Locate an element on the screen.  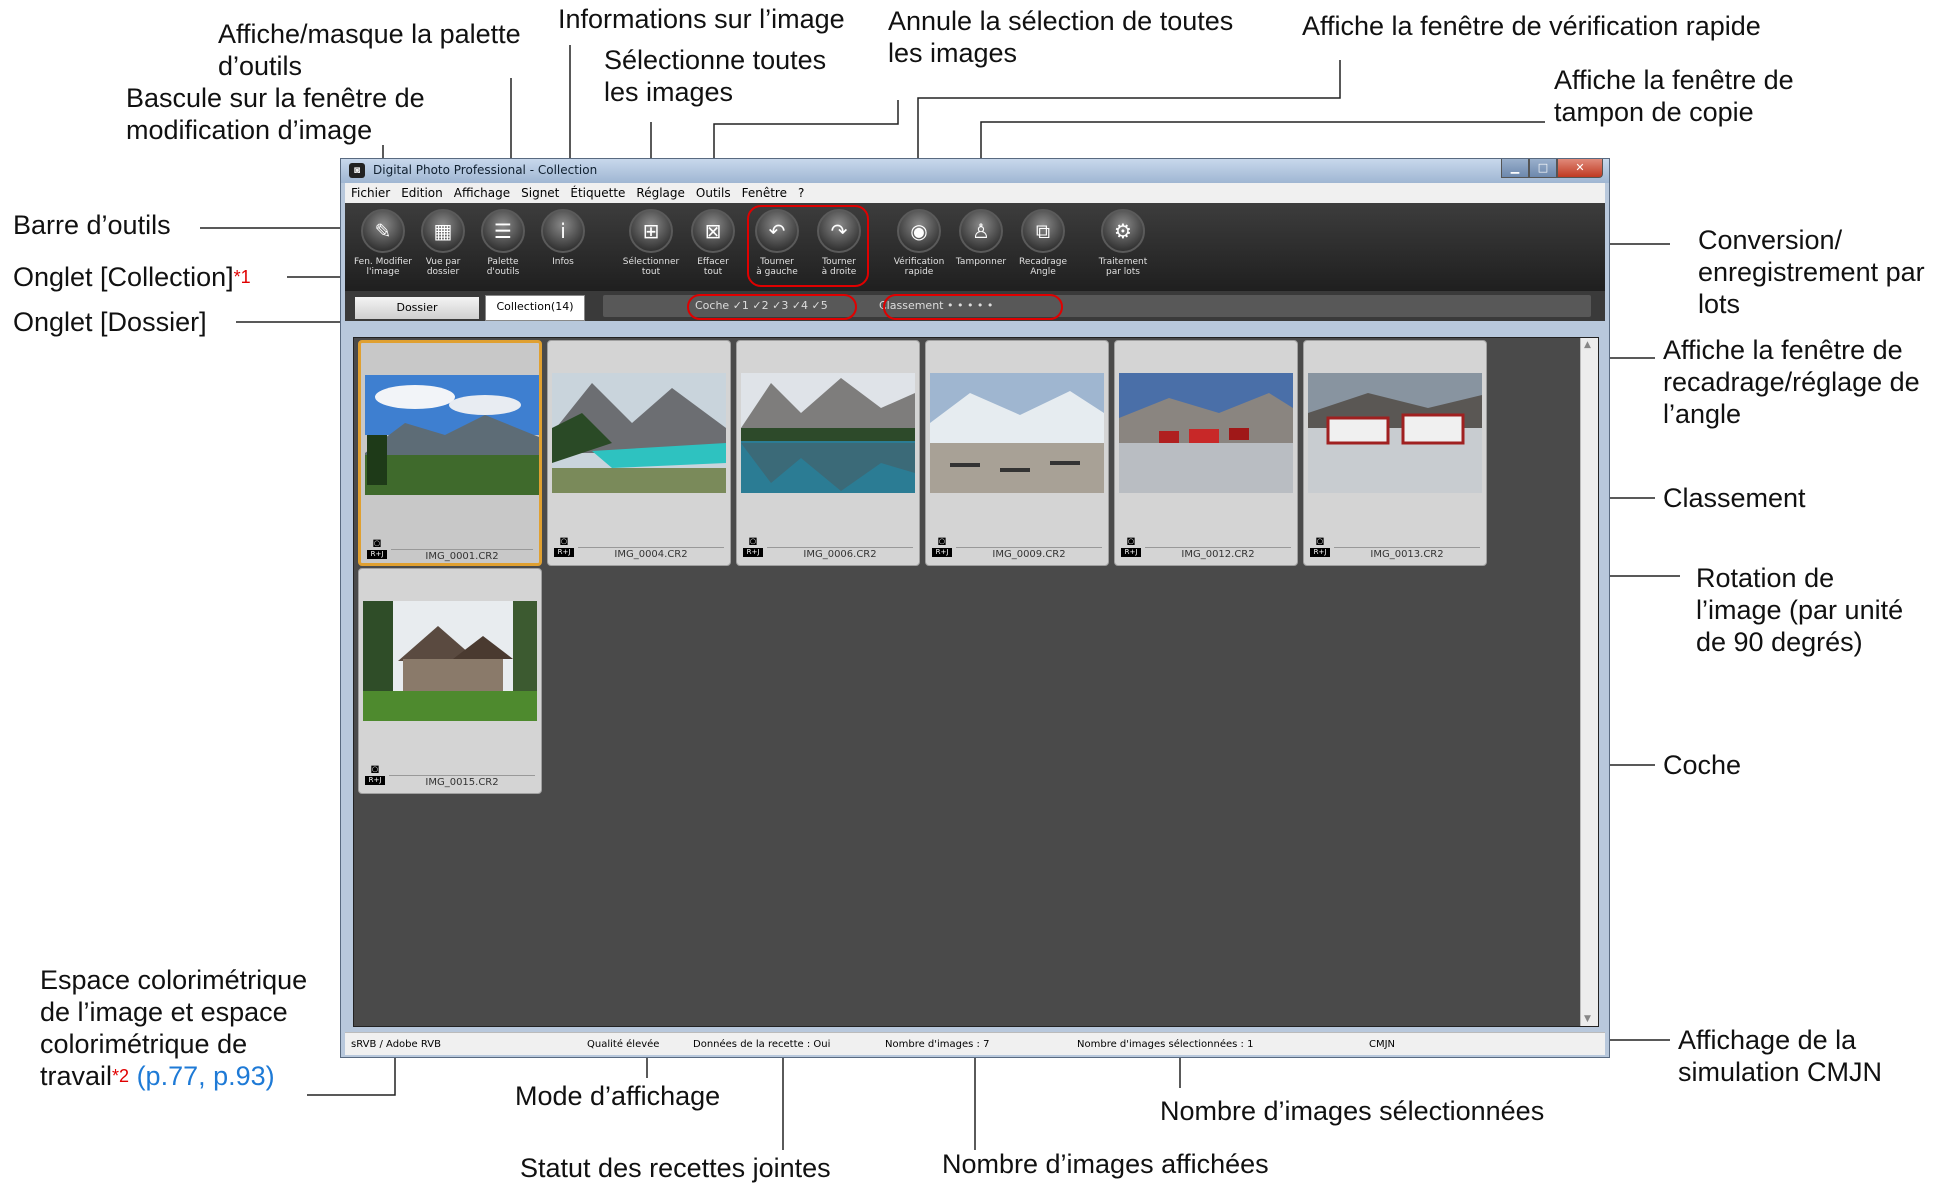
select-all-button: ⊞ Sélectionner tout is located at coordinates (651, 243).